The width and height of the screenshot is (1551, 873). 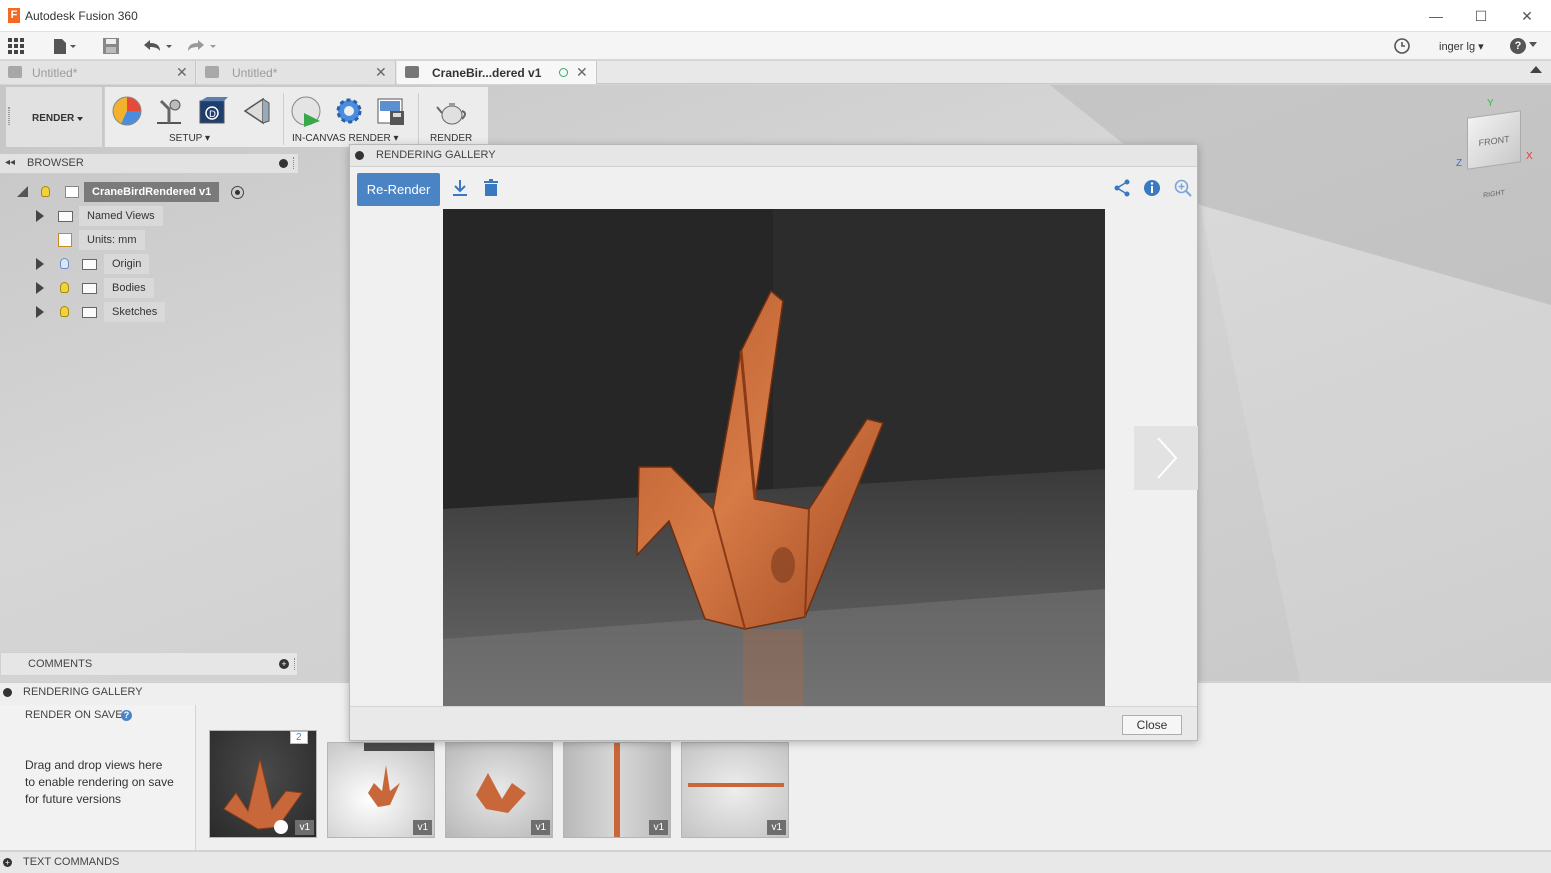 I want to click on in-canvas-render-label: IN-CANVAS RENDER, so click(x=341, y=138).